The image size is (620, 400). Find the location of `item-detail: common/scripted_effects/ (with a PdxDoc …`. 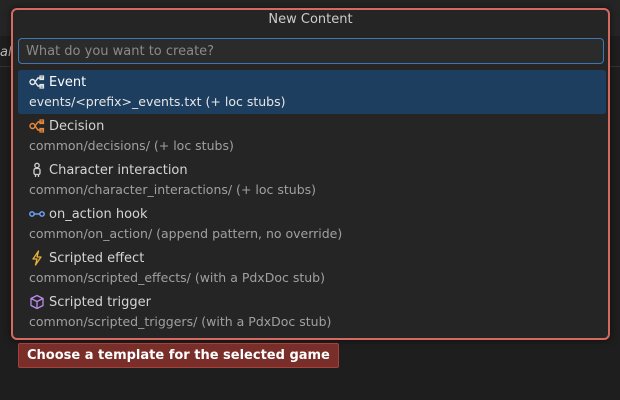

item-detail: common/scripted_effects/ (with a PdxDoc … is located at coordinates (177, 277).